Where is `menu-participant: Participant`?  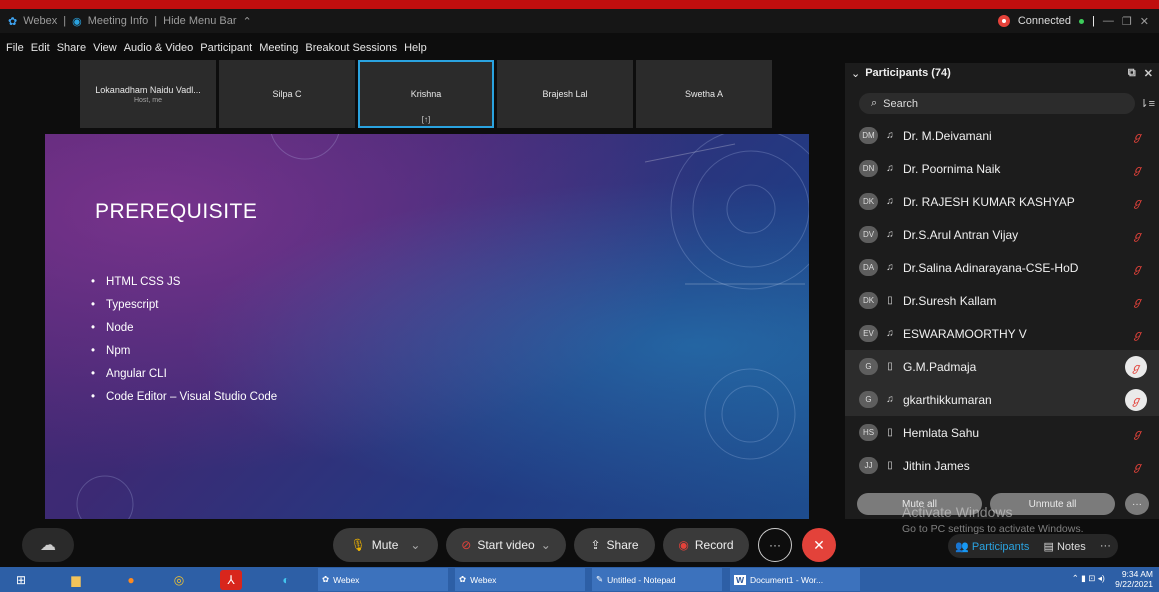
menu-participant: Participant is located at coordinates (226, 50).